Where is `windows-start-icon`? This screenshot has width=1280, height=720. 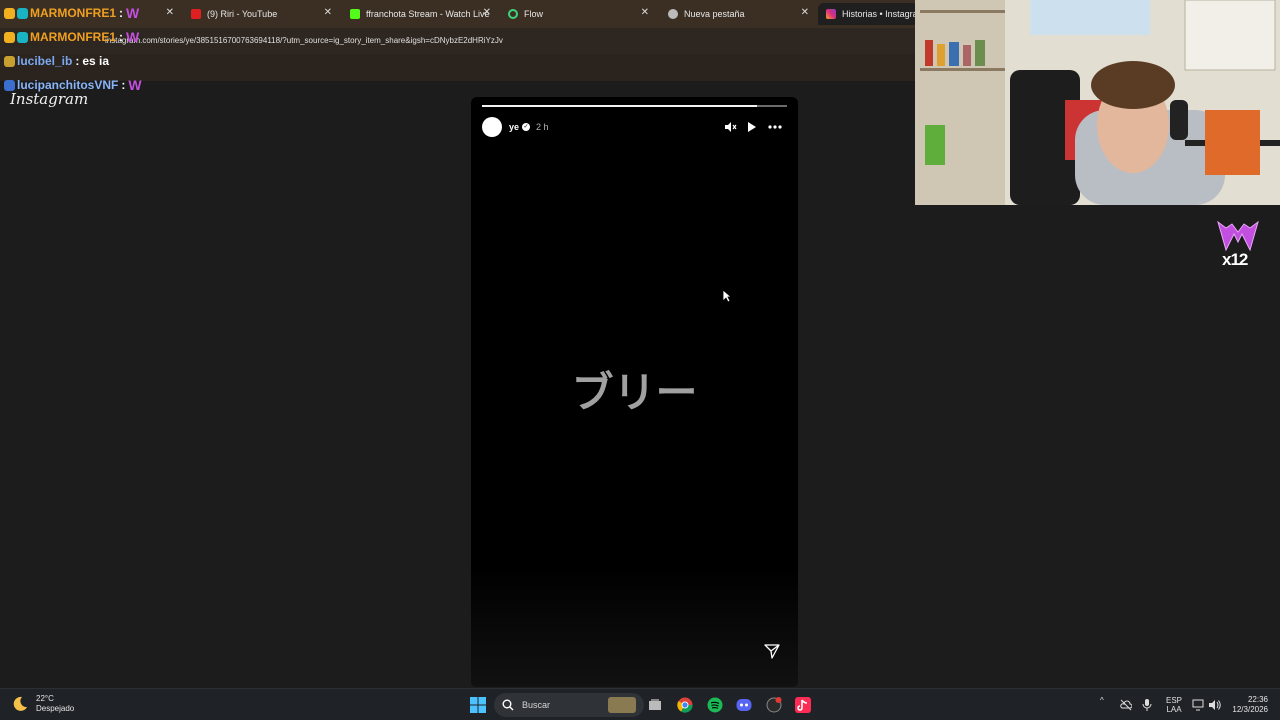 windows-start-icon is located at coordinates (478, 705).